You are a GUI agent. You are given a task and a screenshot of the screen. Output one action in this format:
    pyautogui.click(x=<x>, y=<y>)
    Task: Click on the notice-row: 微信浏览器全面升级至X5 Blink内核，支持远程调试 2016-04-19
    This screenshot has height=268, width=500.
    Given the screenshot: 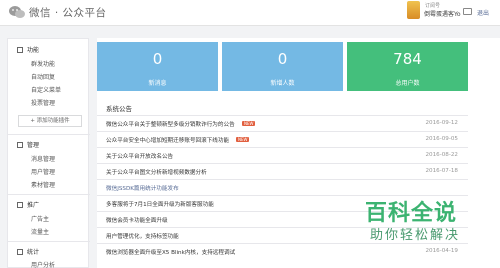 What is the action you would take?
    pyautogui.click(x=282, y=251)
    